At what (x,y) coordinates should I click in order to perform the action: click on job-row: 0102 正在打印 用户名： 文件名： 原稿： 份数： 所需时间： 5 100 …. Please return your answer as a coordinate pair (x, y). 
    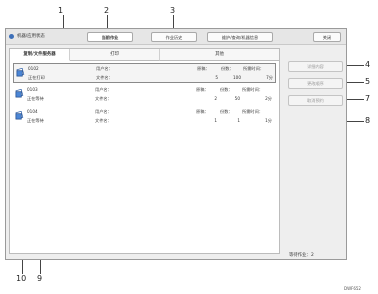
    Looking at the image, I should click on (144, 73).